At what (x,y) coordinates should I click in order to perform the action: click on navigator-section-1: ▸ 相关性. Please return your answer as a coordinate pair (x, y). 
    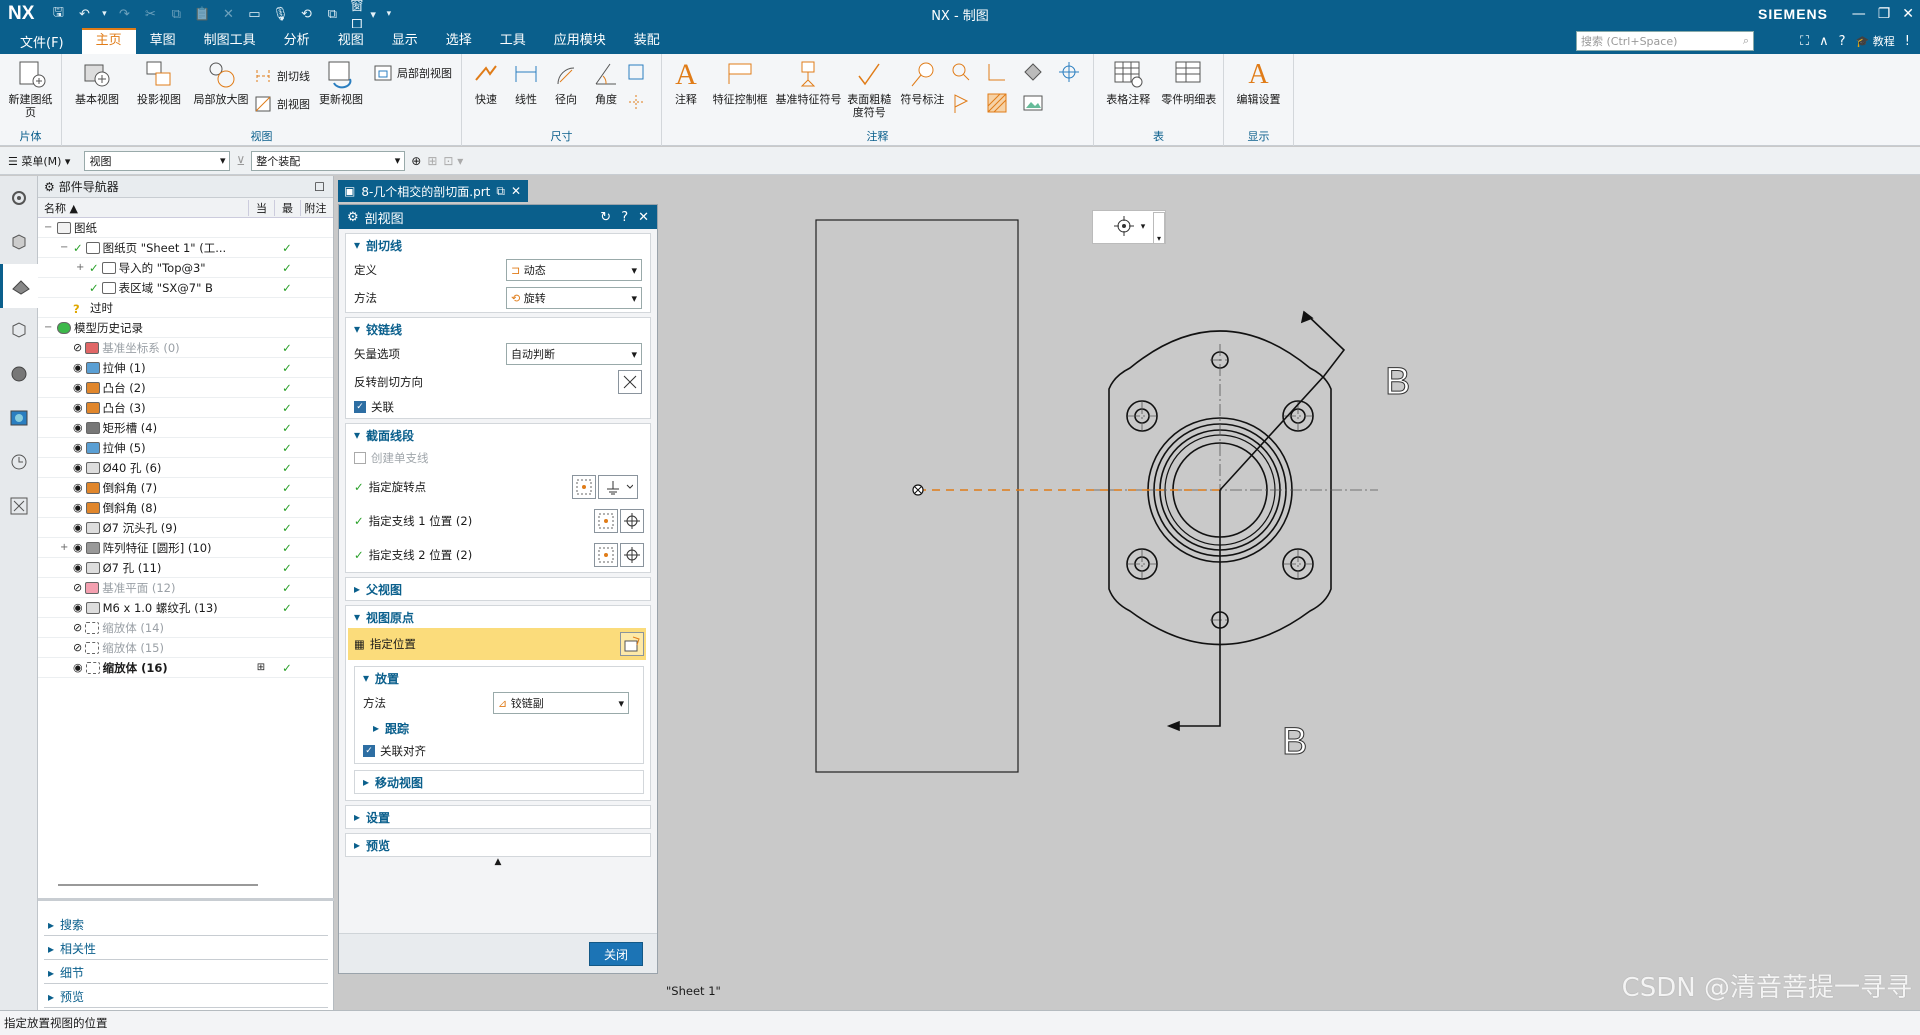
    Looking at the image, I should click on (186, 949).